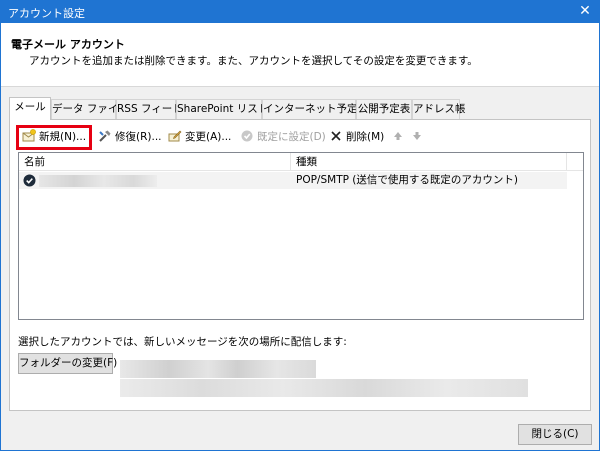  What do you see at coordinates (46, 13) in the screenshot?
I see `window-title: アカウント設定` at bounding box center [46, 13].